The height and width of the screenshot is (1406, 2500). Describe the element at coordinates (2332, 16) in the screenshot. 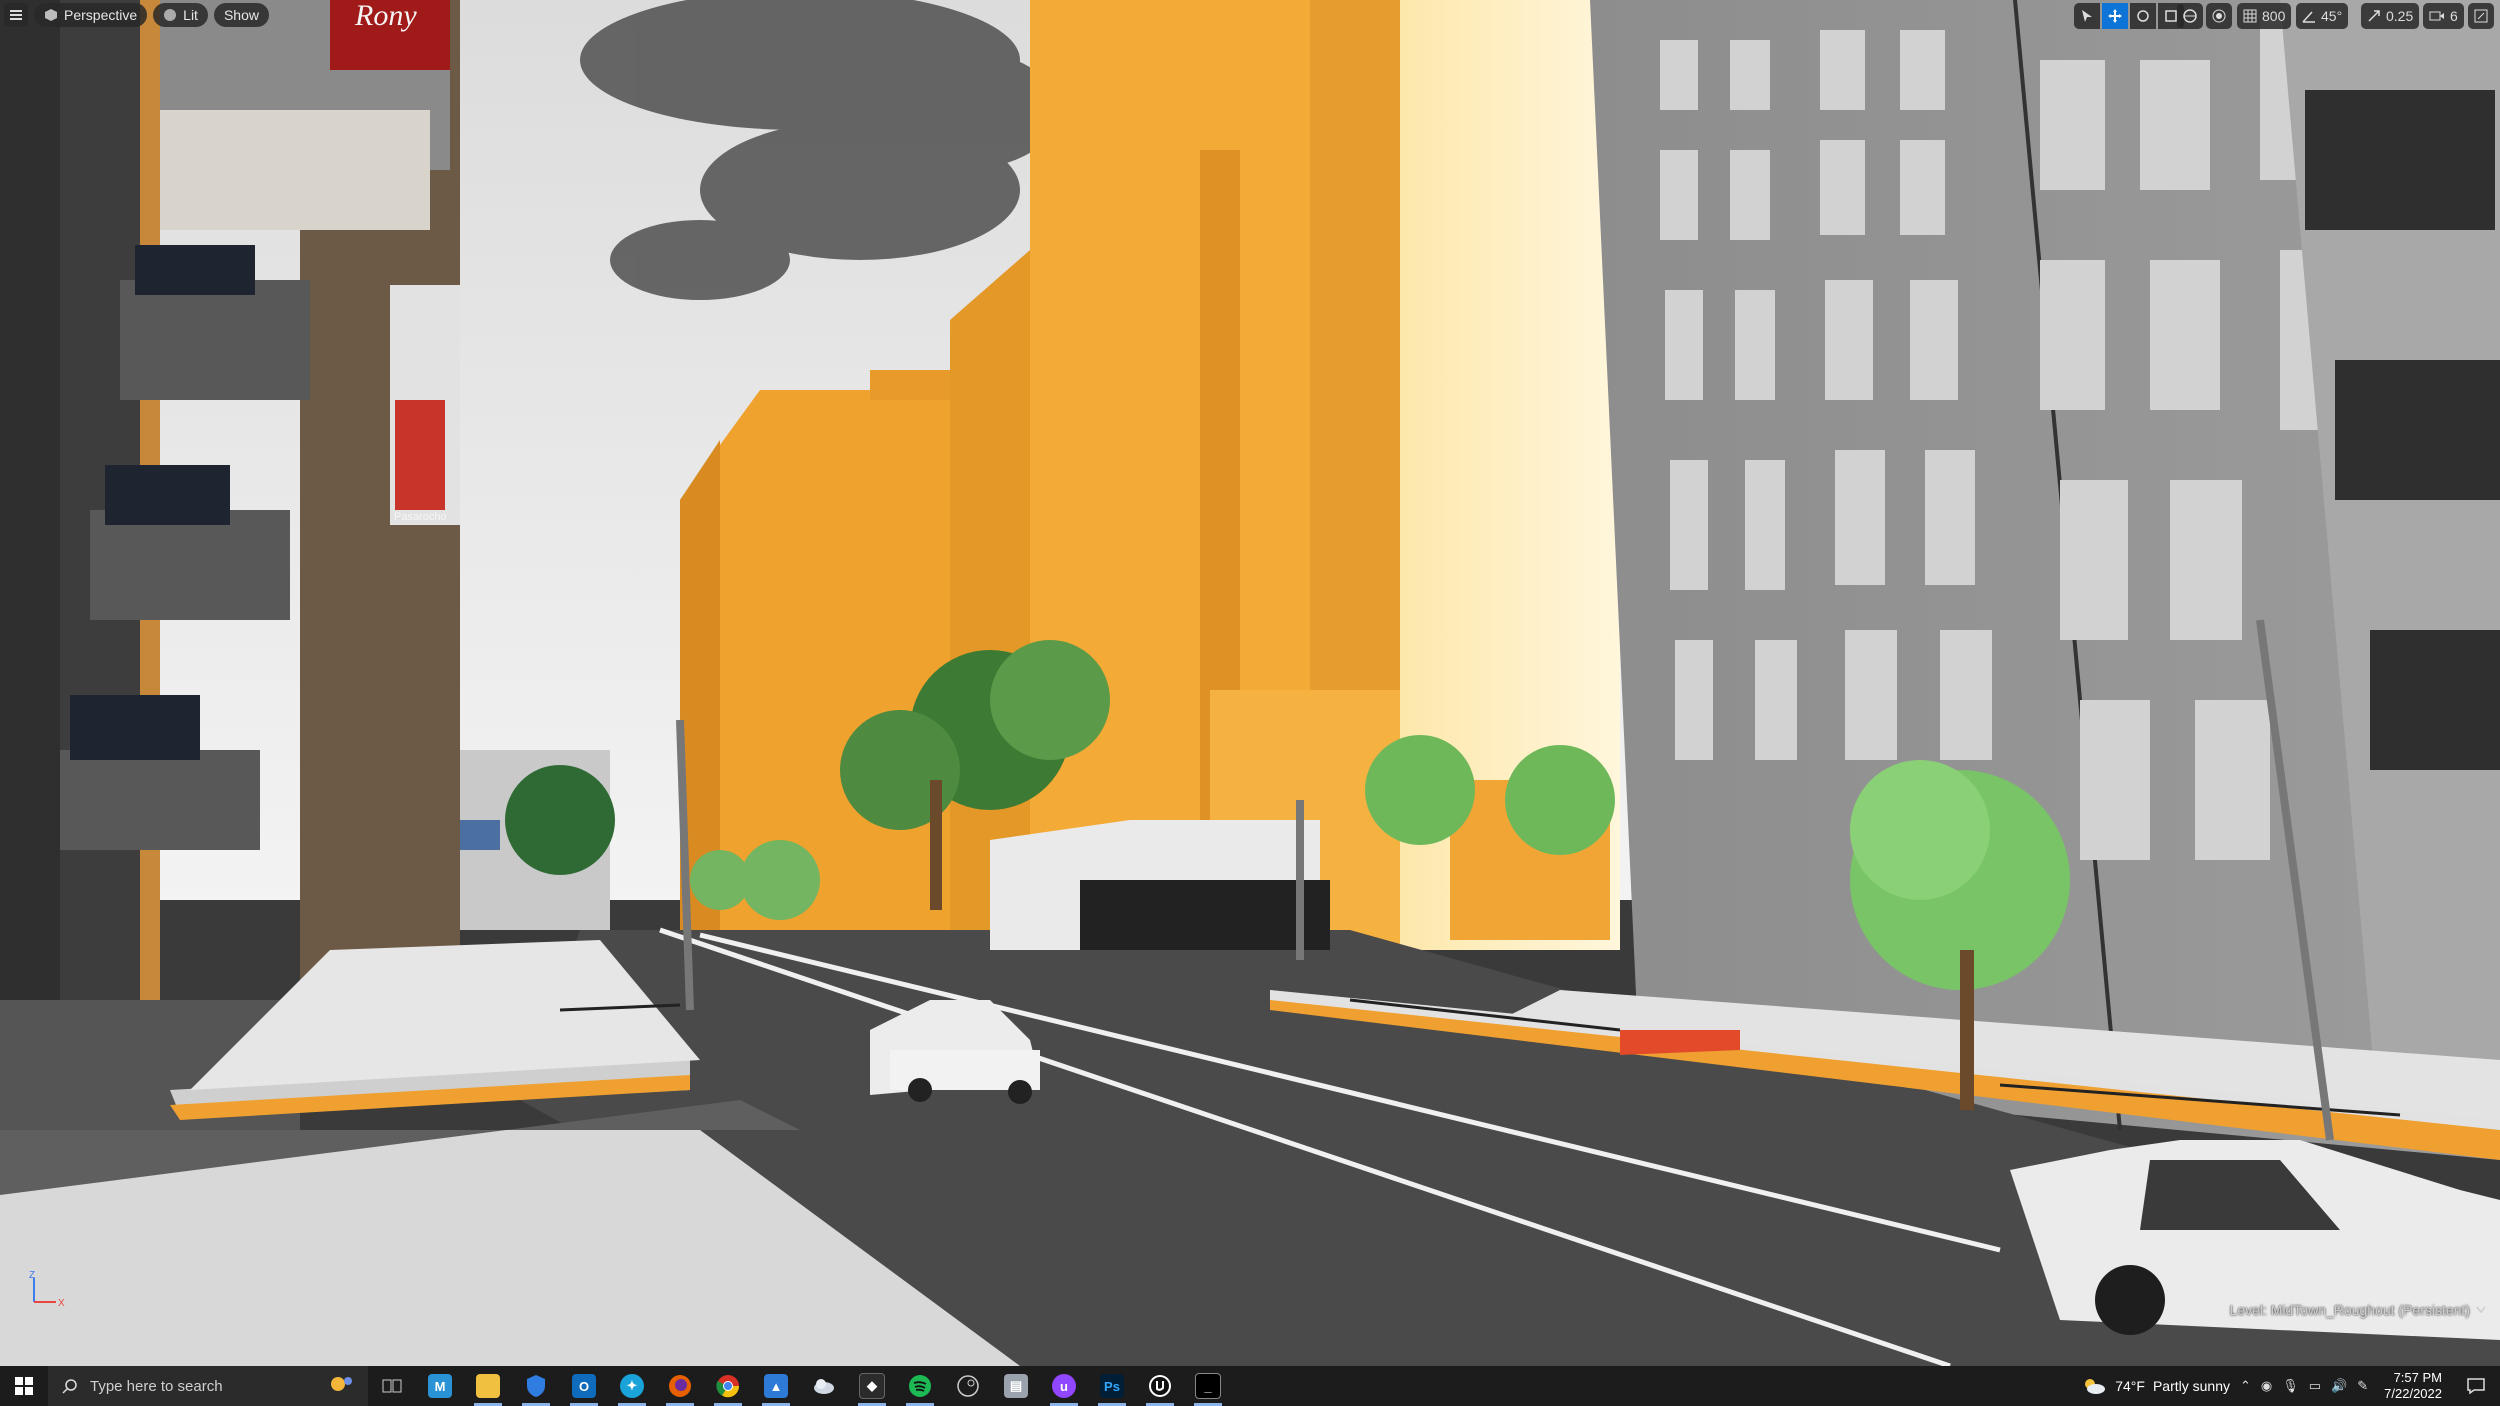

I see `rotation-snap-value: 45°` at that location.